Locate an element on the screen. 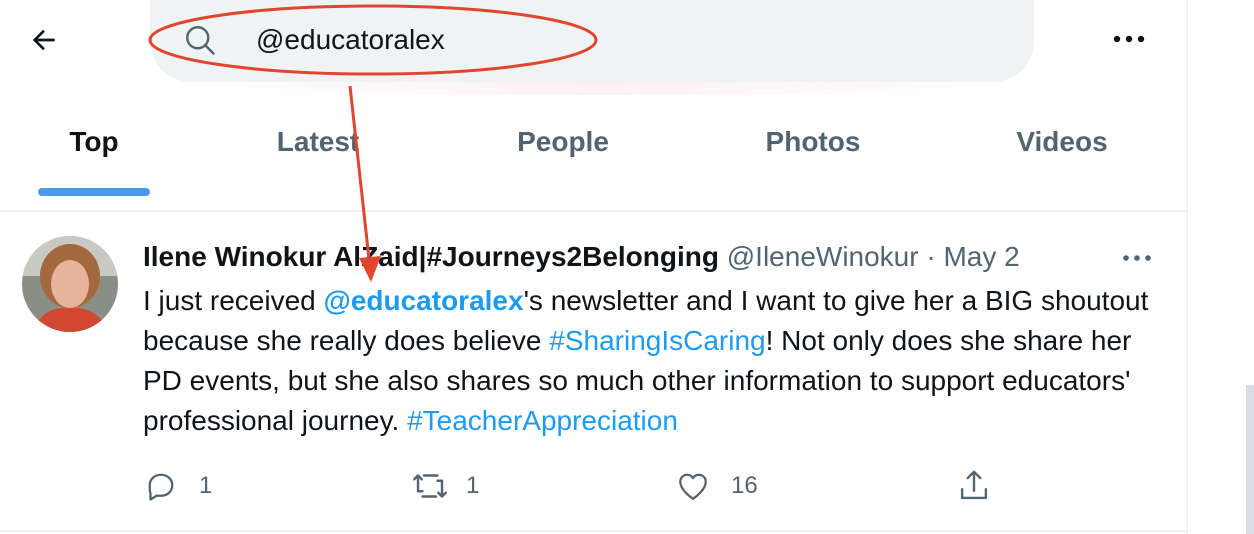  retweet-button: 1 is located at coordinates (444, 486).